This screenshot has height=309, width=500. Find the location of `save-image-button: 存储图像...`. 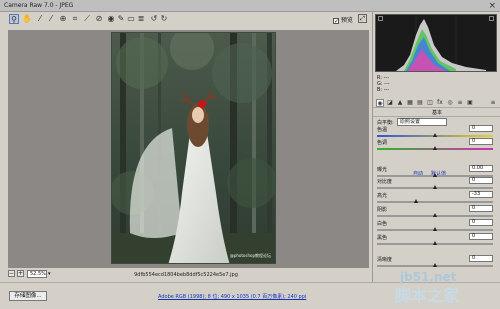

save-image-button: 存储图像... is located at coordinates (28, 296).